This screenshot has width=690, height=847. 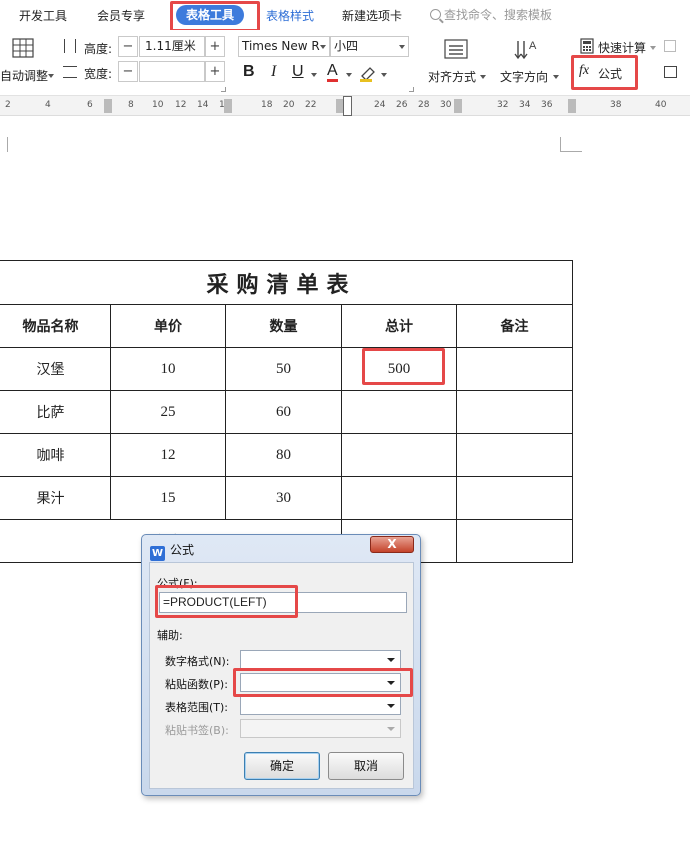 I want to click on table-row: 咖啡 12 80, so click(x=286, y=455).